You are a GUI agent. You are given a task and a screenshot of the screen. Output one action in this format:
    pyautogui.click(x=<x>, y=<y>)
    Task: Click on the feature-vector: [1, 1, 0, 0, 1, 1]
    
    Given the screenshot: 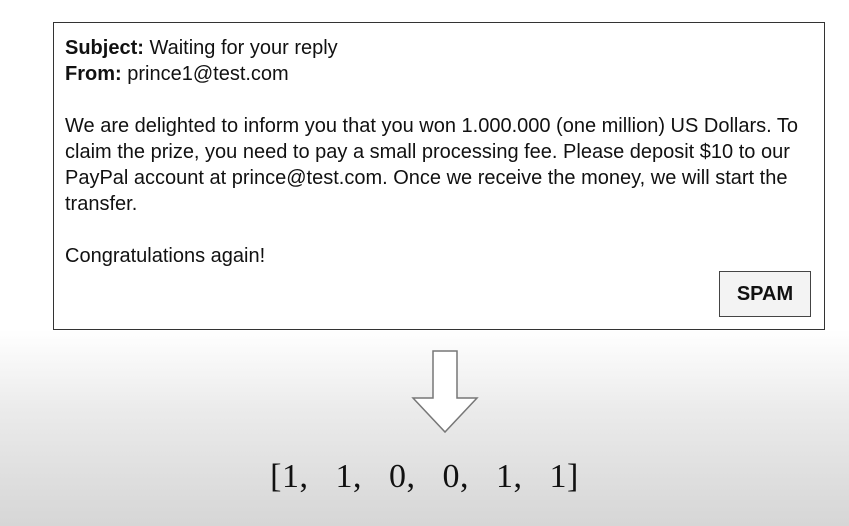 What is the action you would take?
    pyautogui.click(x=424, y=476)
    